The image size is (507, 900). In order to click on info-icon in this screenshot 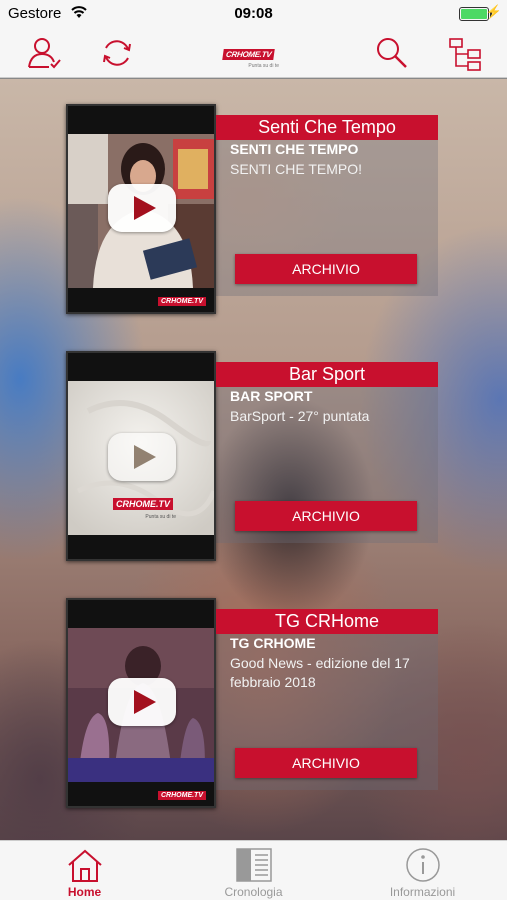, I will do `click(423, 865)`.